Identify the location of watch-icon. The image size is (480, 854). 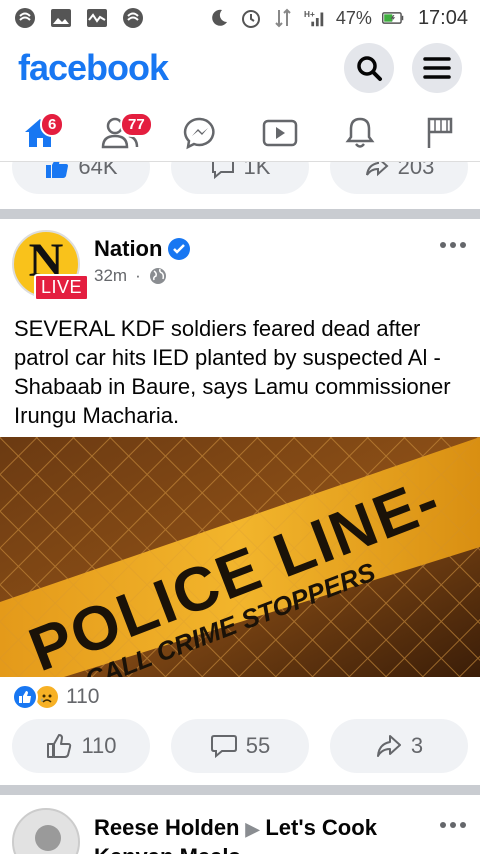
(280, 132).